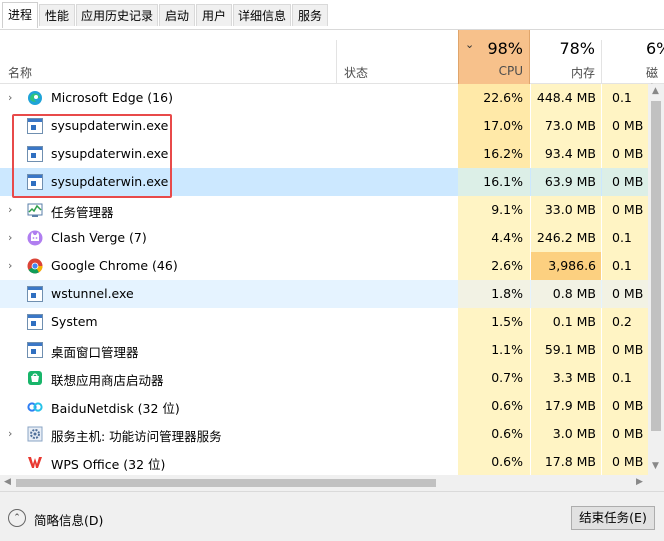  I want to click on process-name: Clash Verge (7), so click(99, 237).